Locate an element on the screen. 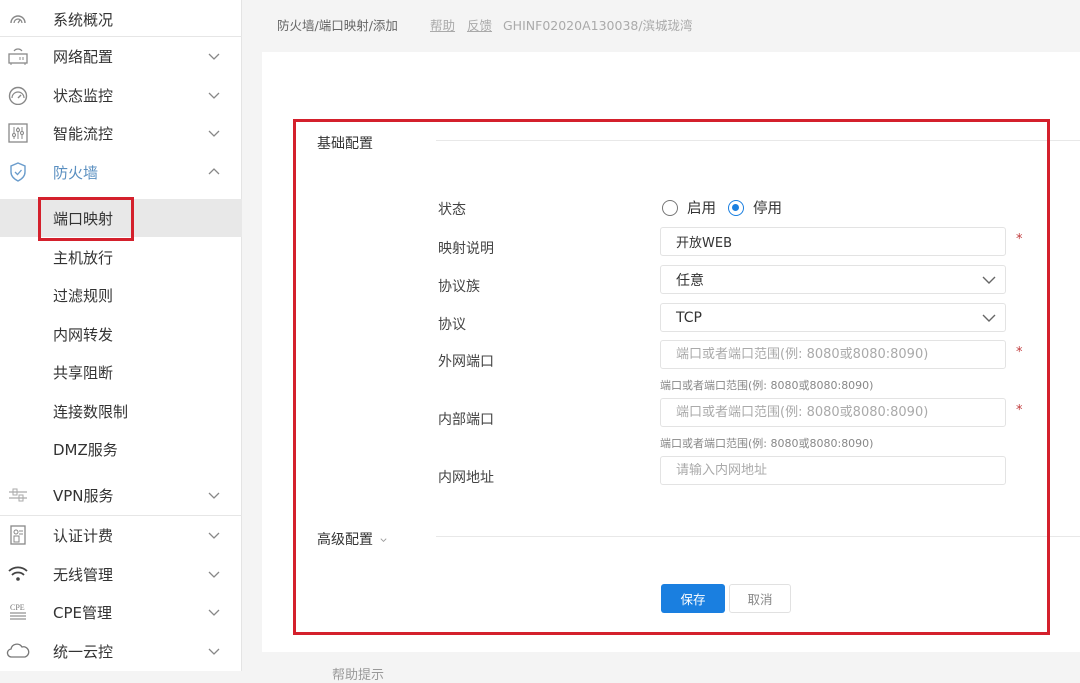 This screenshot has height=683, width=1080. sidebar-item-label: 认证计费 is located at coordinates (83, 535).